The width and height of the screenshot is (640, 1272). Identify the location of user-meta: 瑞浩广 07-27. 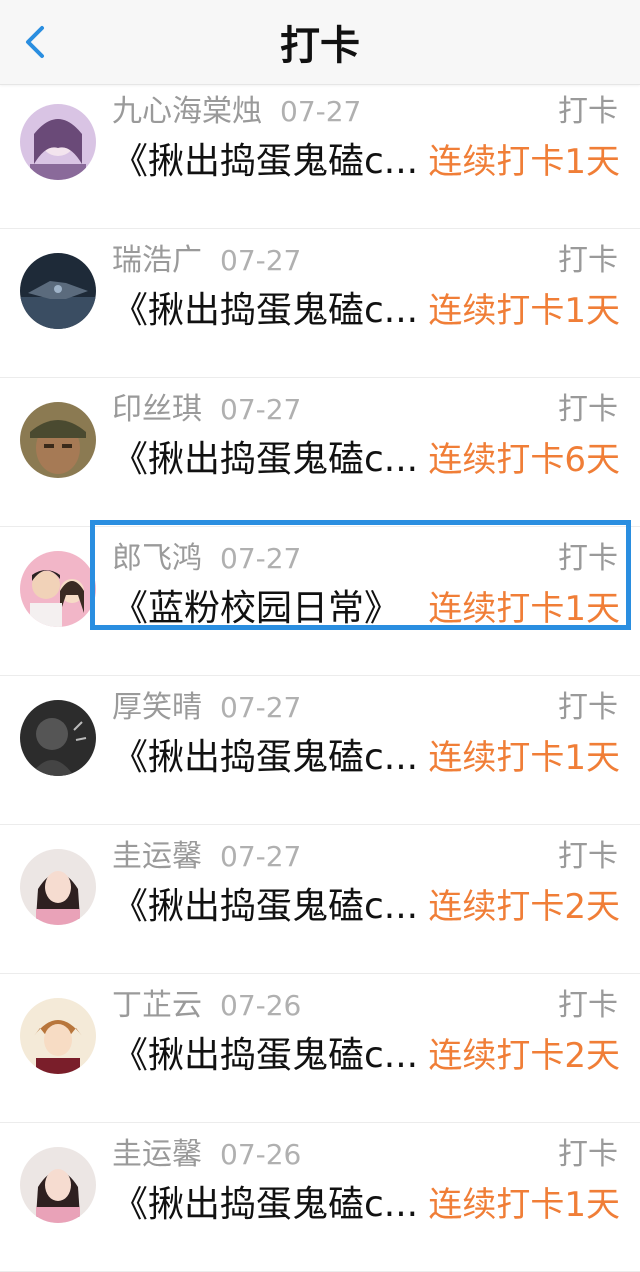
(206, 261).